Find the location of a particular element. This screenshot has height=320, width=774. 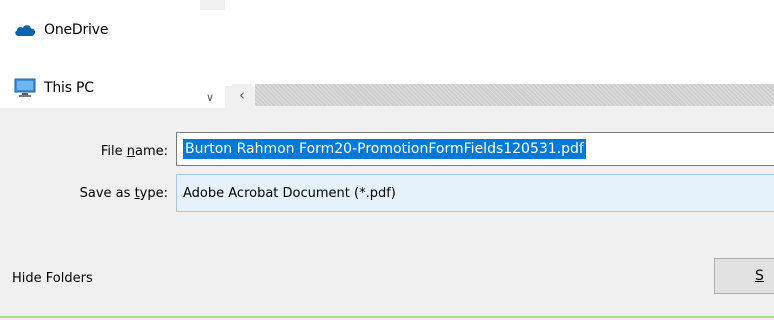

nav-item-label: OneDrive is located at coordinates (76, 30).